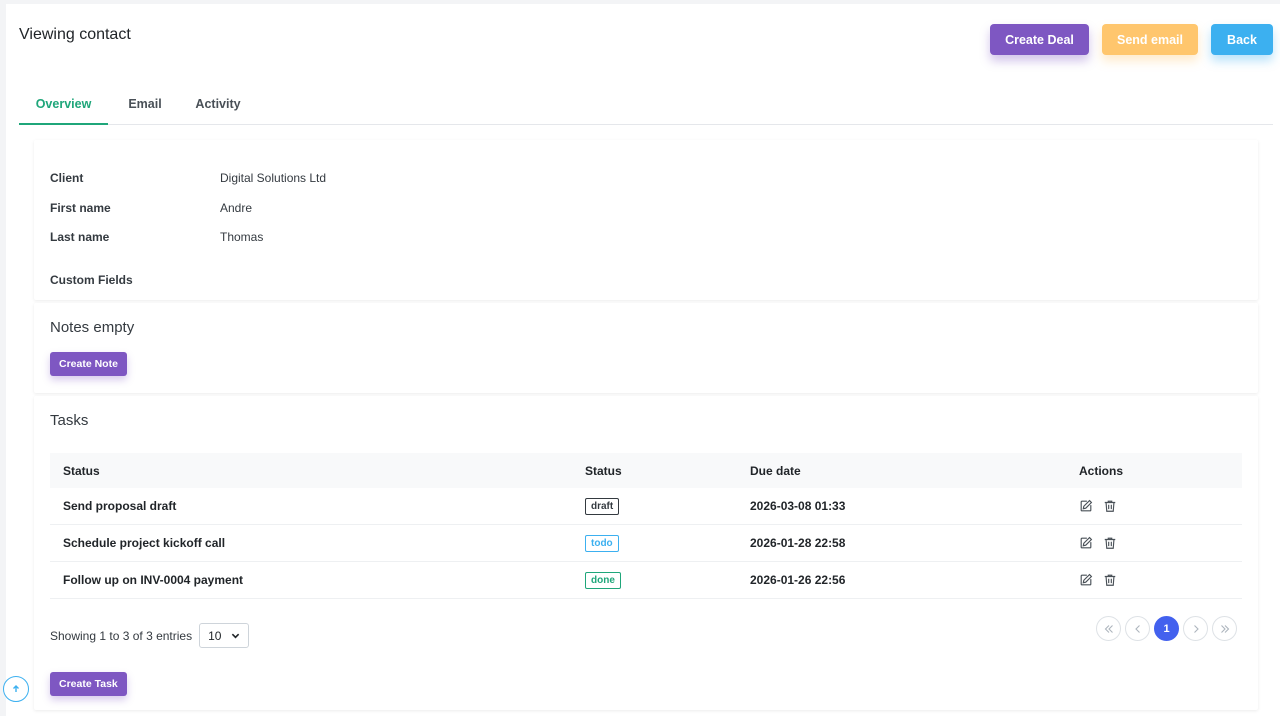 This screenshot has width=1280, height=716. What do you see at coordinates (646, 104) in the screenshot?
I see `tab-bar: Overview Email Activity` at bounding box center [646, 104].